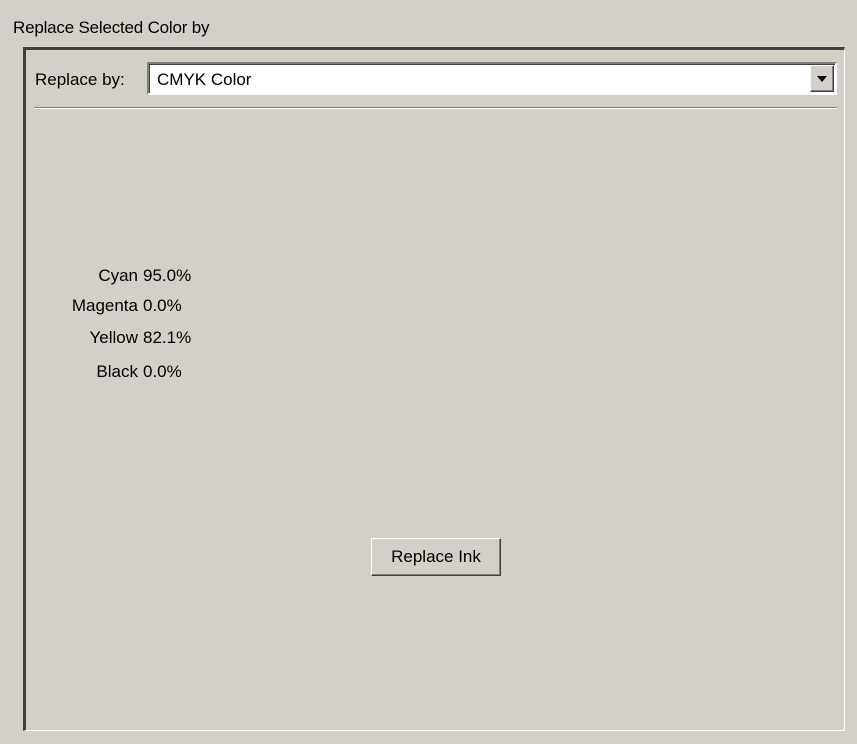  I want to click on ink-value: 82.1%, so click(167, 337).